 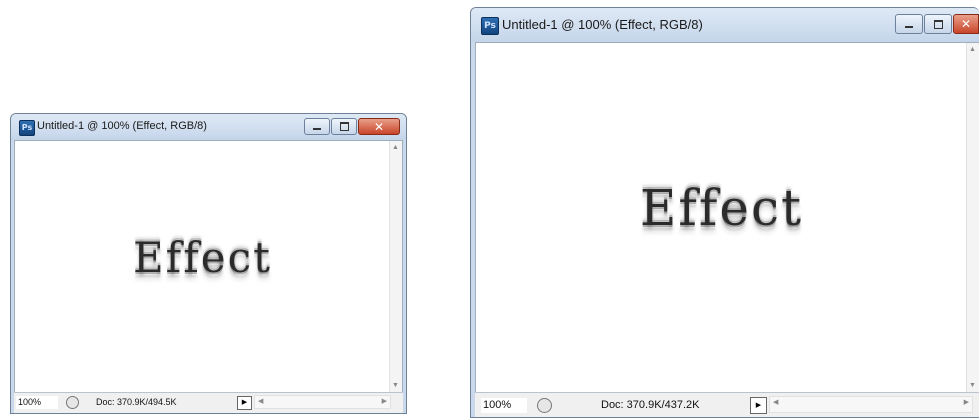 What do you see at coordinates (727, 404) in the screenshot?
I see `status-bar: 100% Doc: 370.9K/437.2K ▶ ◀ ▶` at bounding box center [727, 404].